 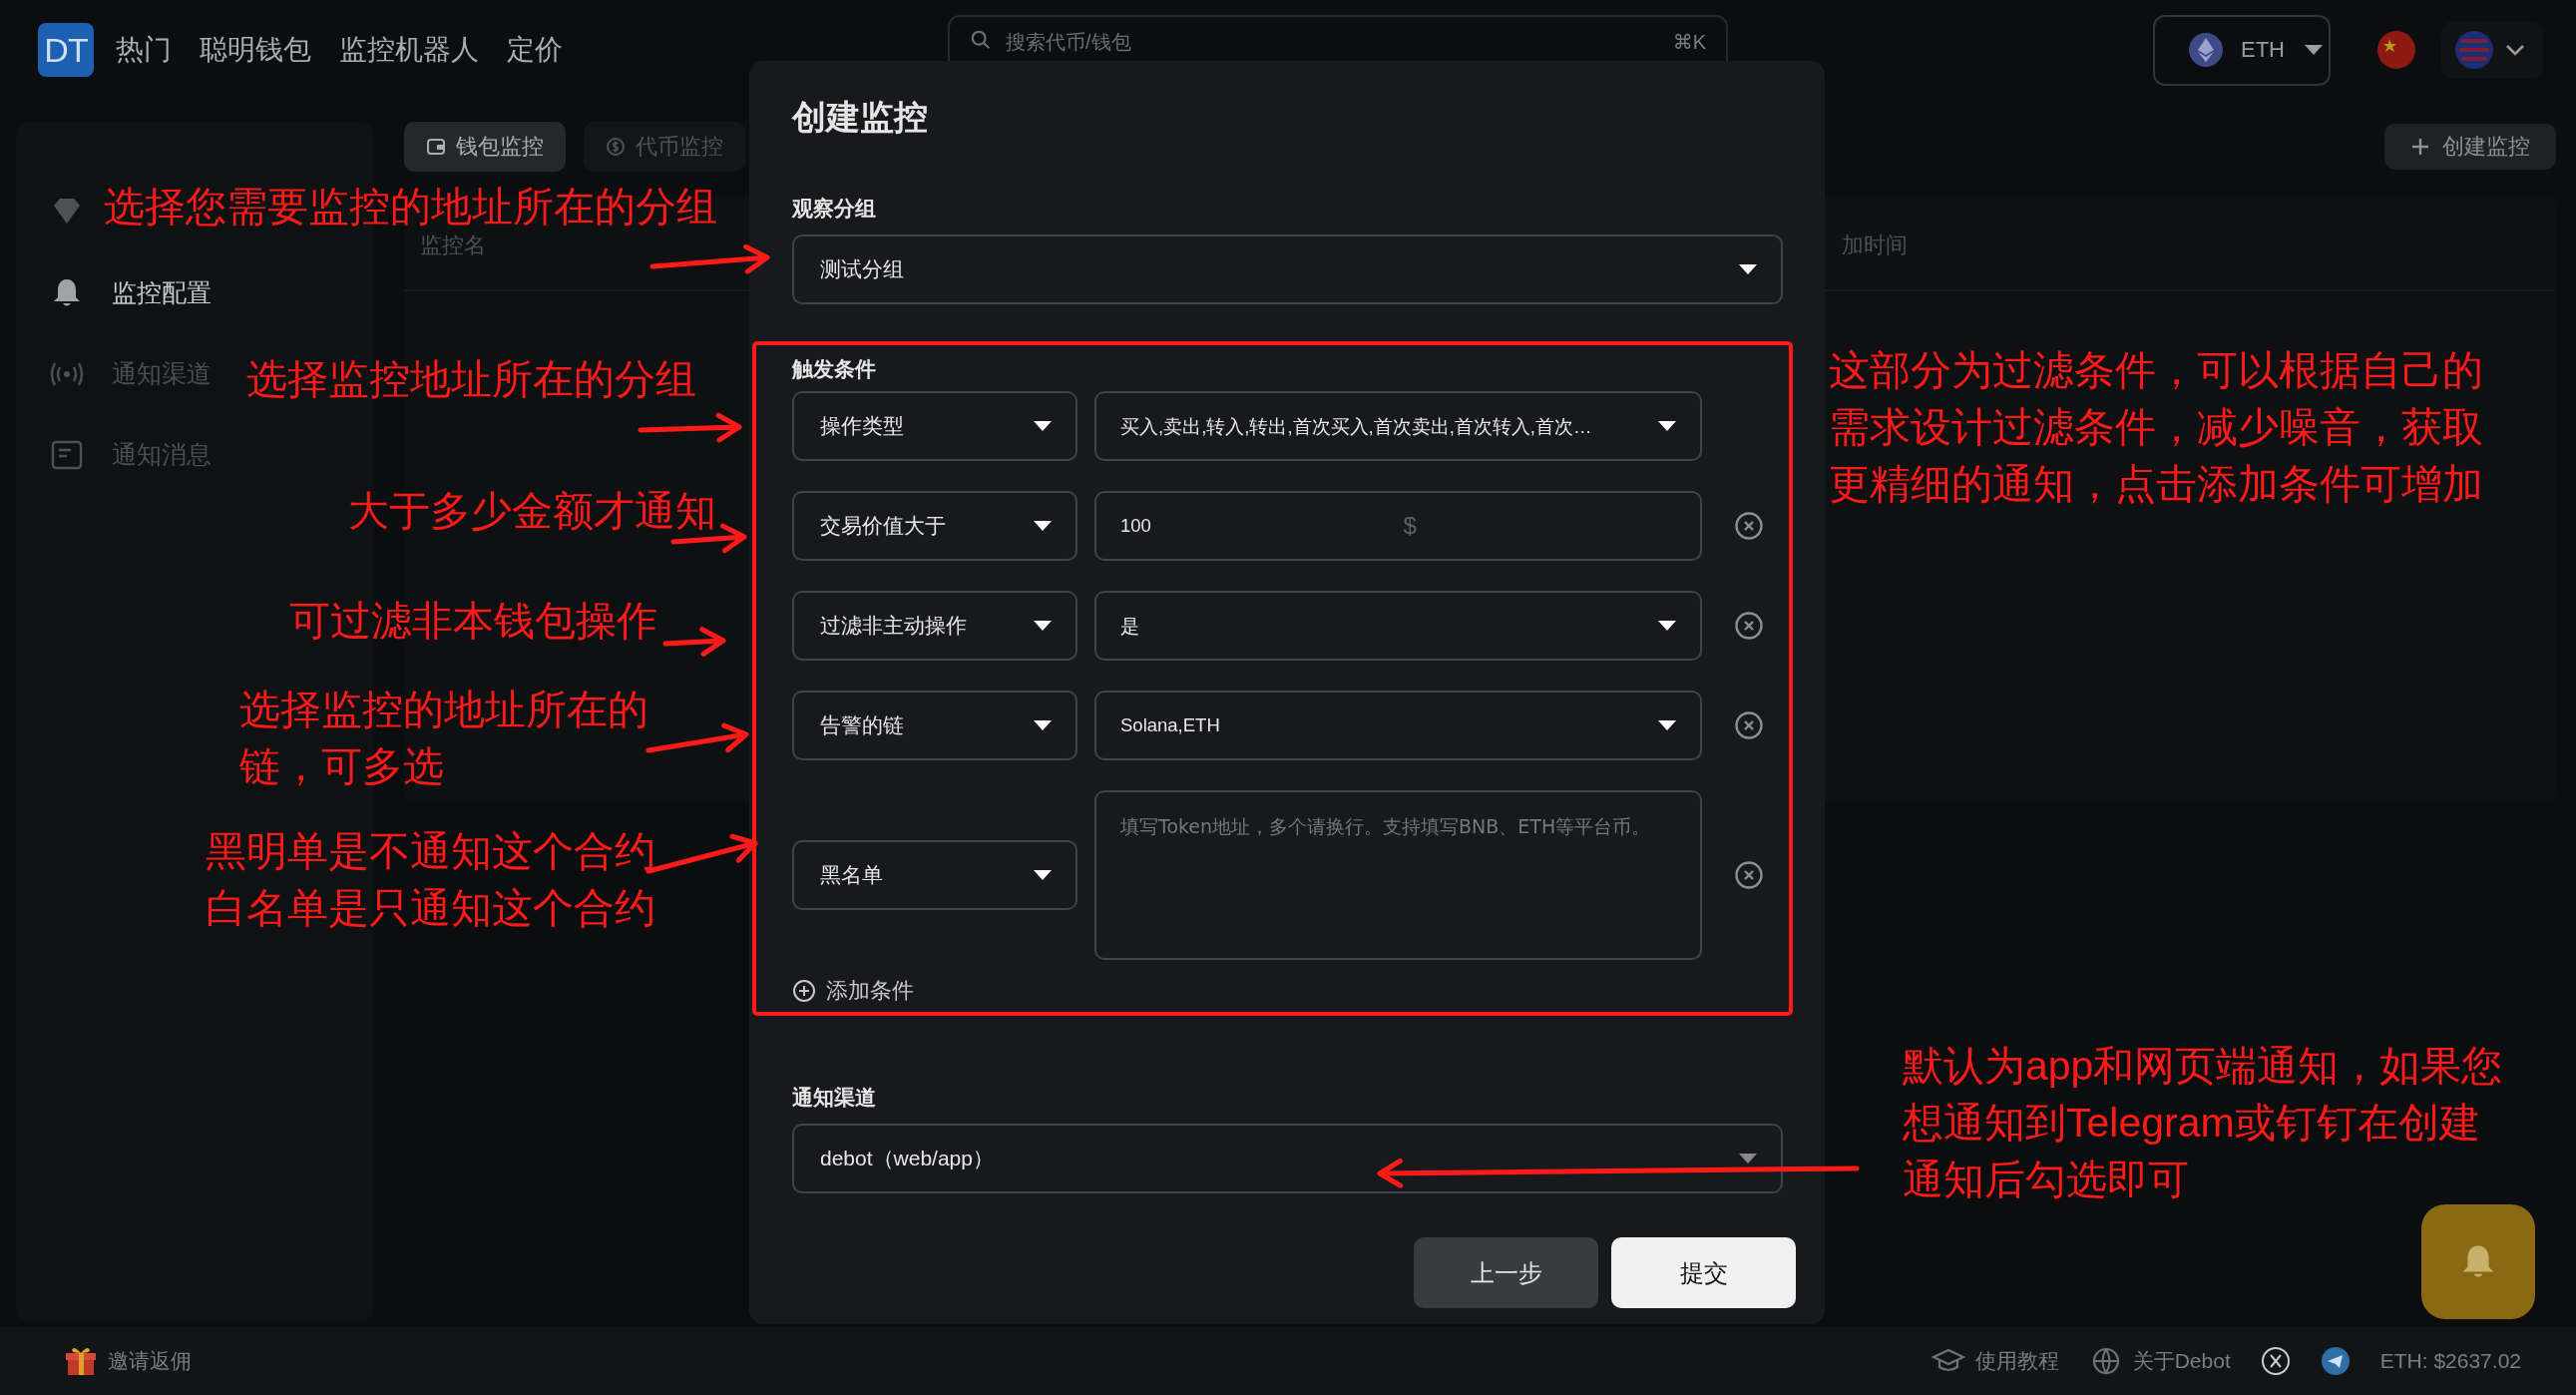 I want to click on amount-input: 100, so click(x=1258, y=526).